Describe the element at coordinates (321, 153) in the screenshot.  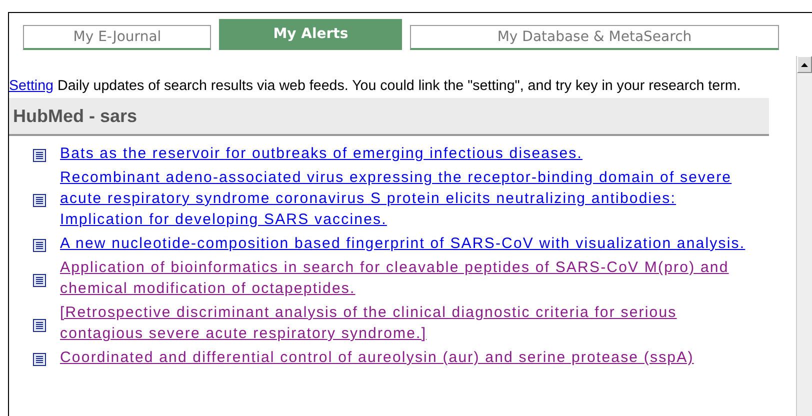
I see `article-link: Bats as the reservoir for outbreaks of emerging infectious diseases.` at that location.